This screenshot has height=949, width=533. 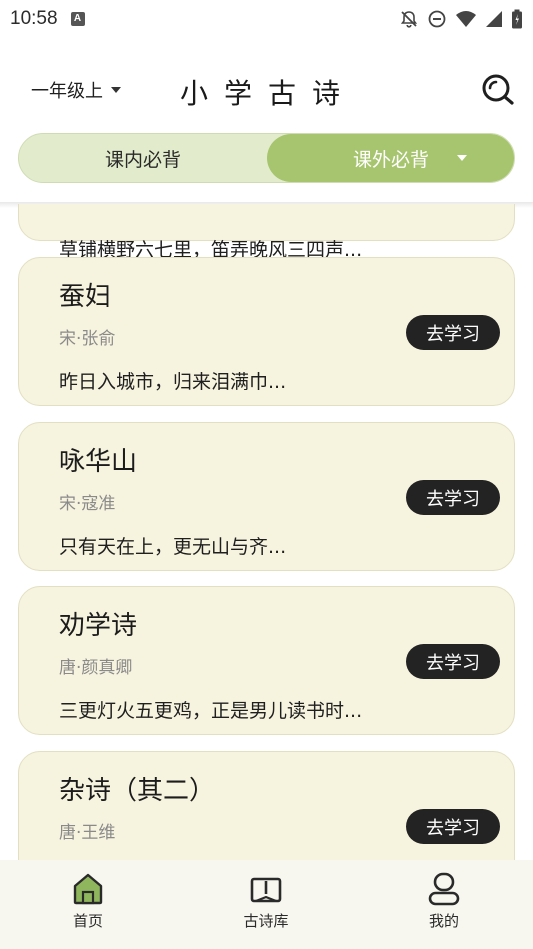 I want to click on page-title: 小学古诗, so click(x=268, y=93).